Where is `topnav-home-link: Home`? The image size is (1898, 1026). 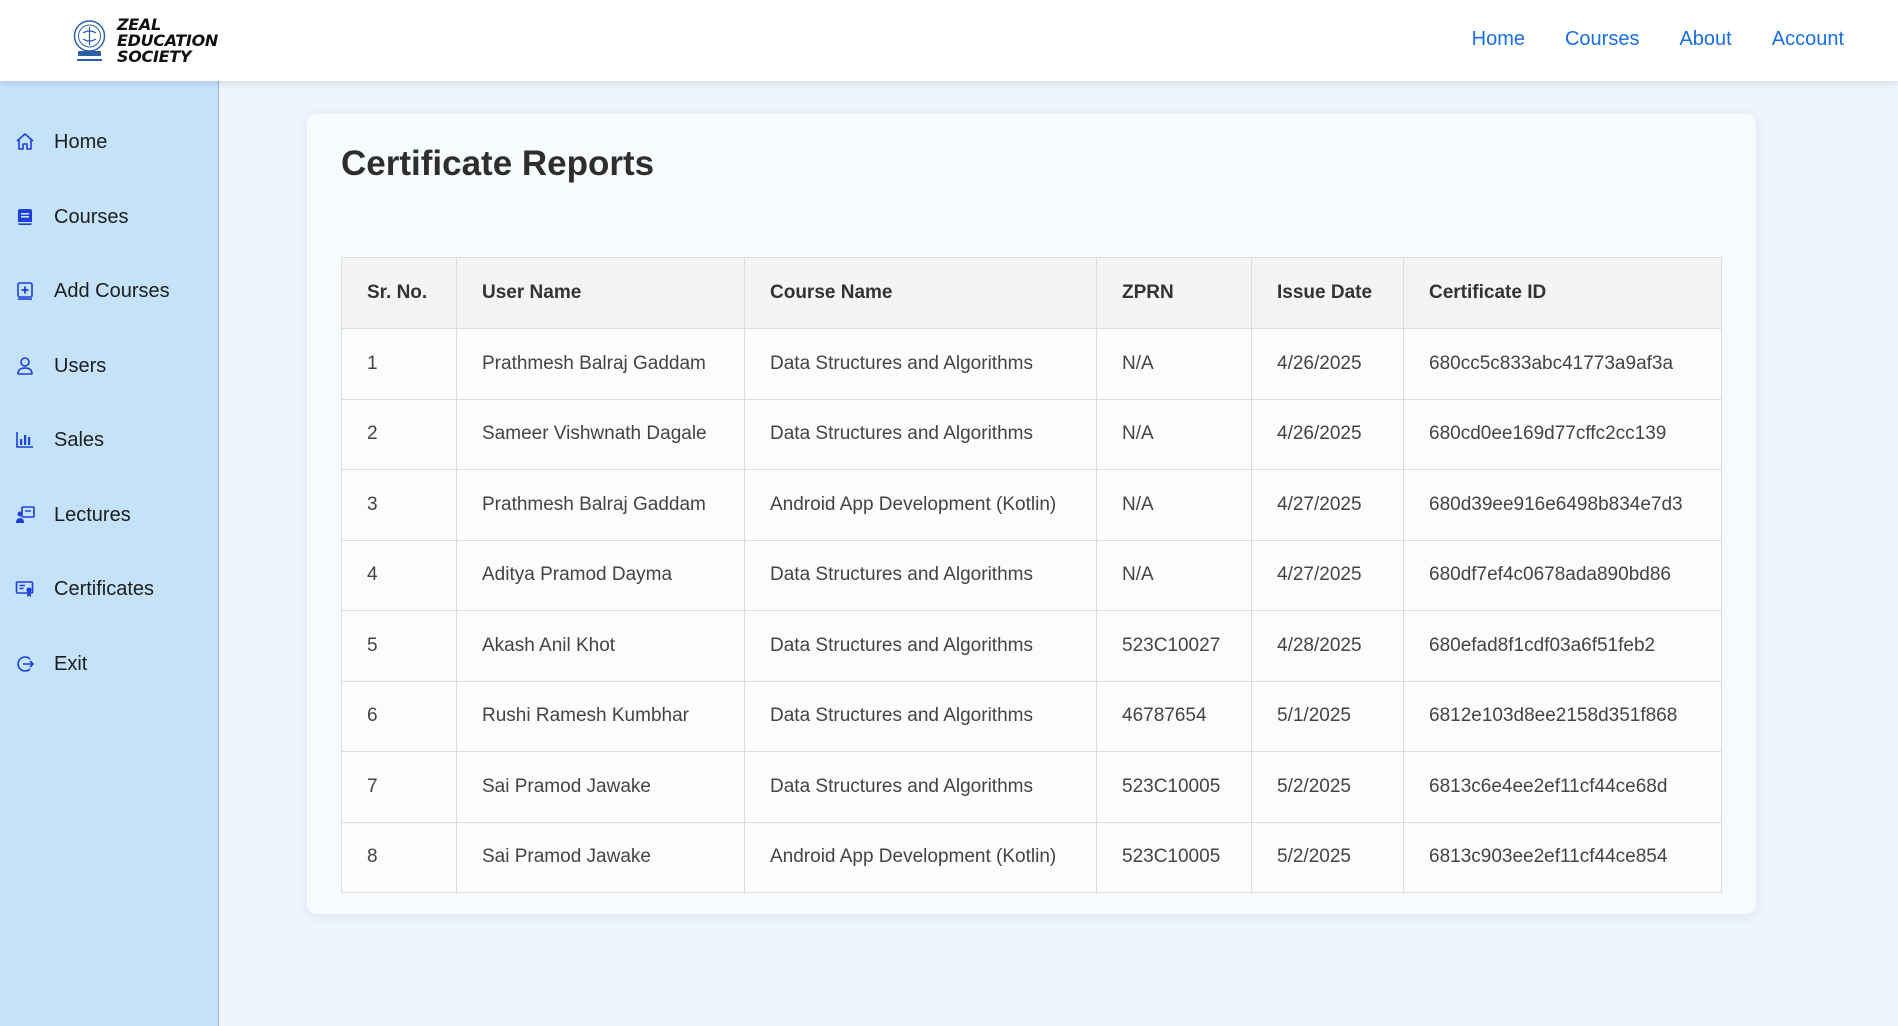 topnav-home-link: Home is located at coordinates (1498, 39).